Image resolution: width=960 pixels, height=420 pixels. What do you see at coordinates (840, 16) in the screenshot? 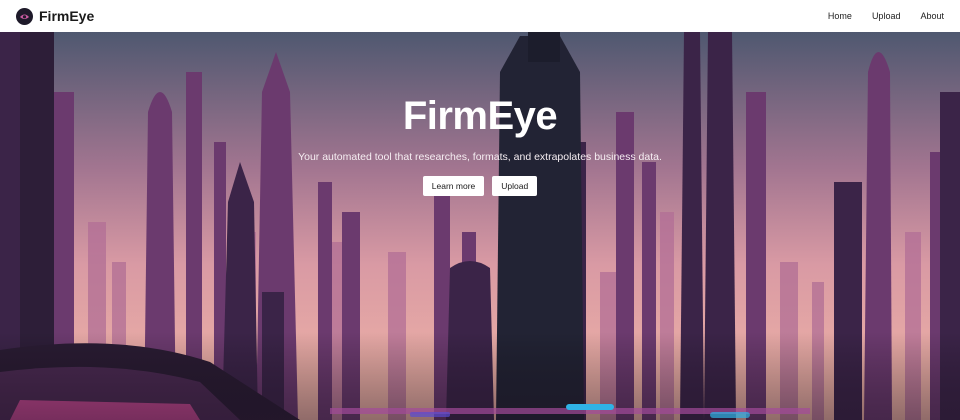
I see `nav-link-home: Home` at bounding box center [840, 16].